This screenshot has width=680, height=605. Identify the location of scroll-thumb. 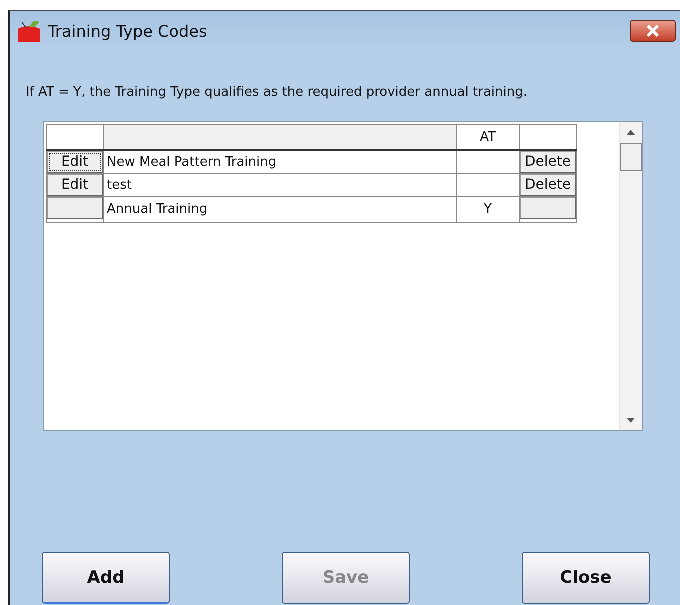
(631, 157).